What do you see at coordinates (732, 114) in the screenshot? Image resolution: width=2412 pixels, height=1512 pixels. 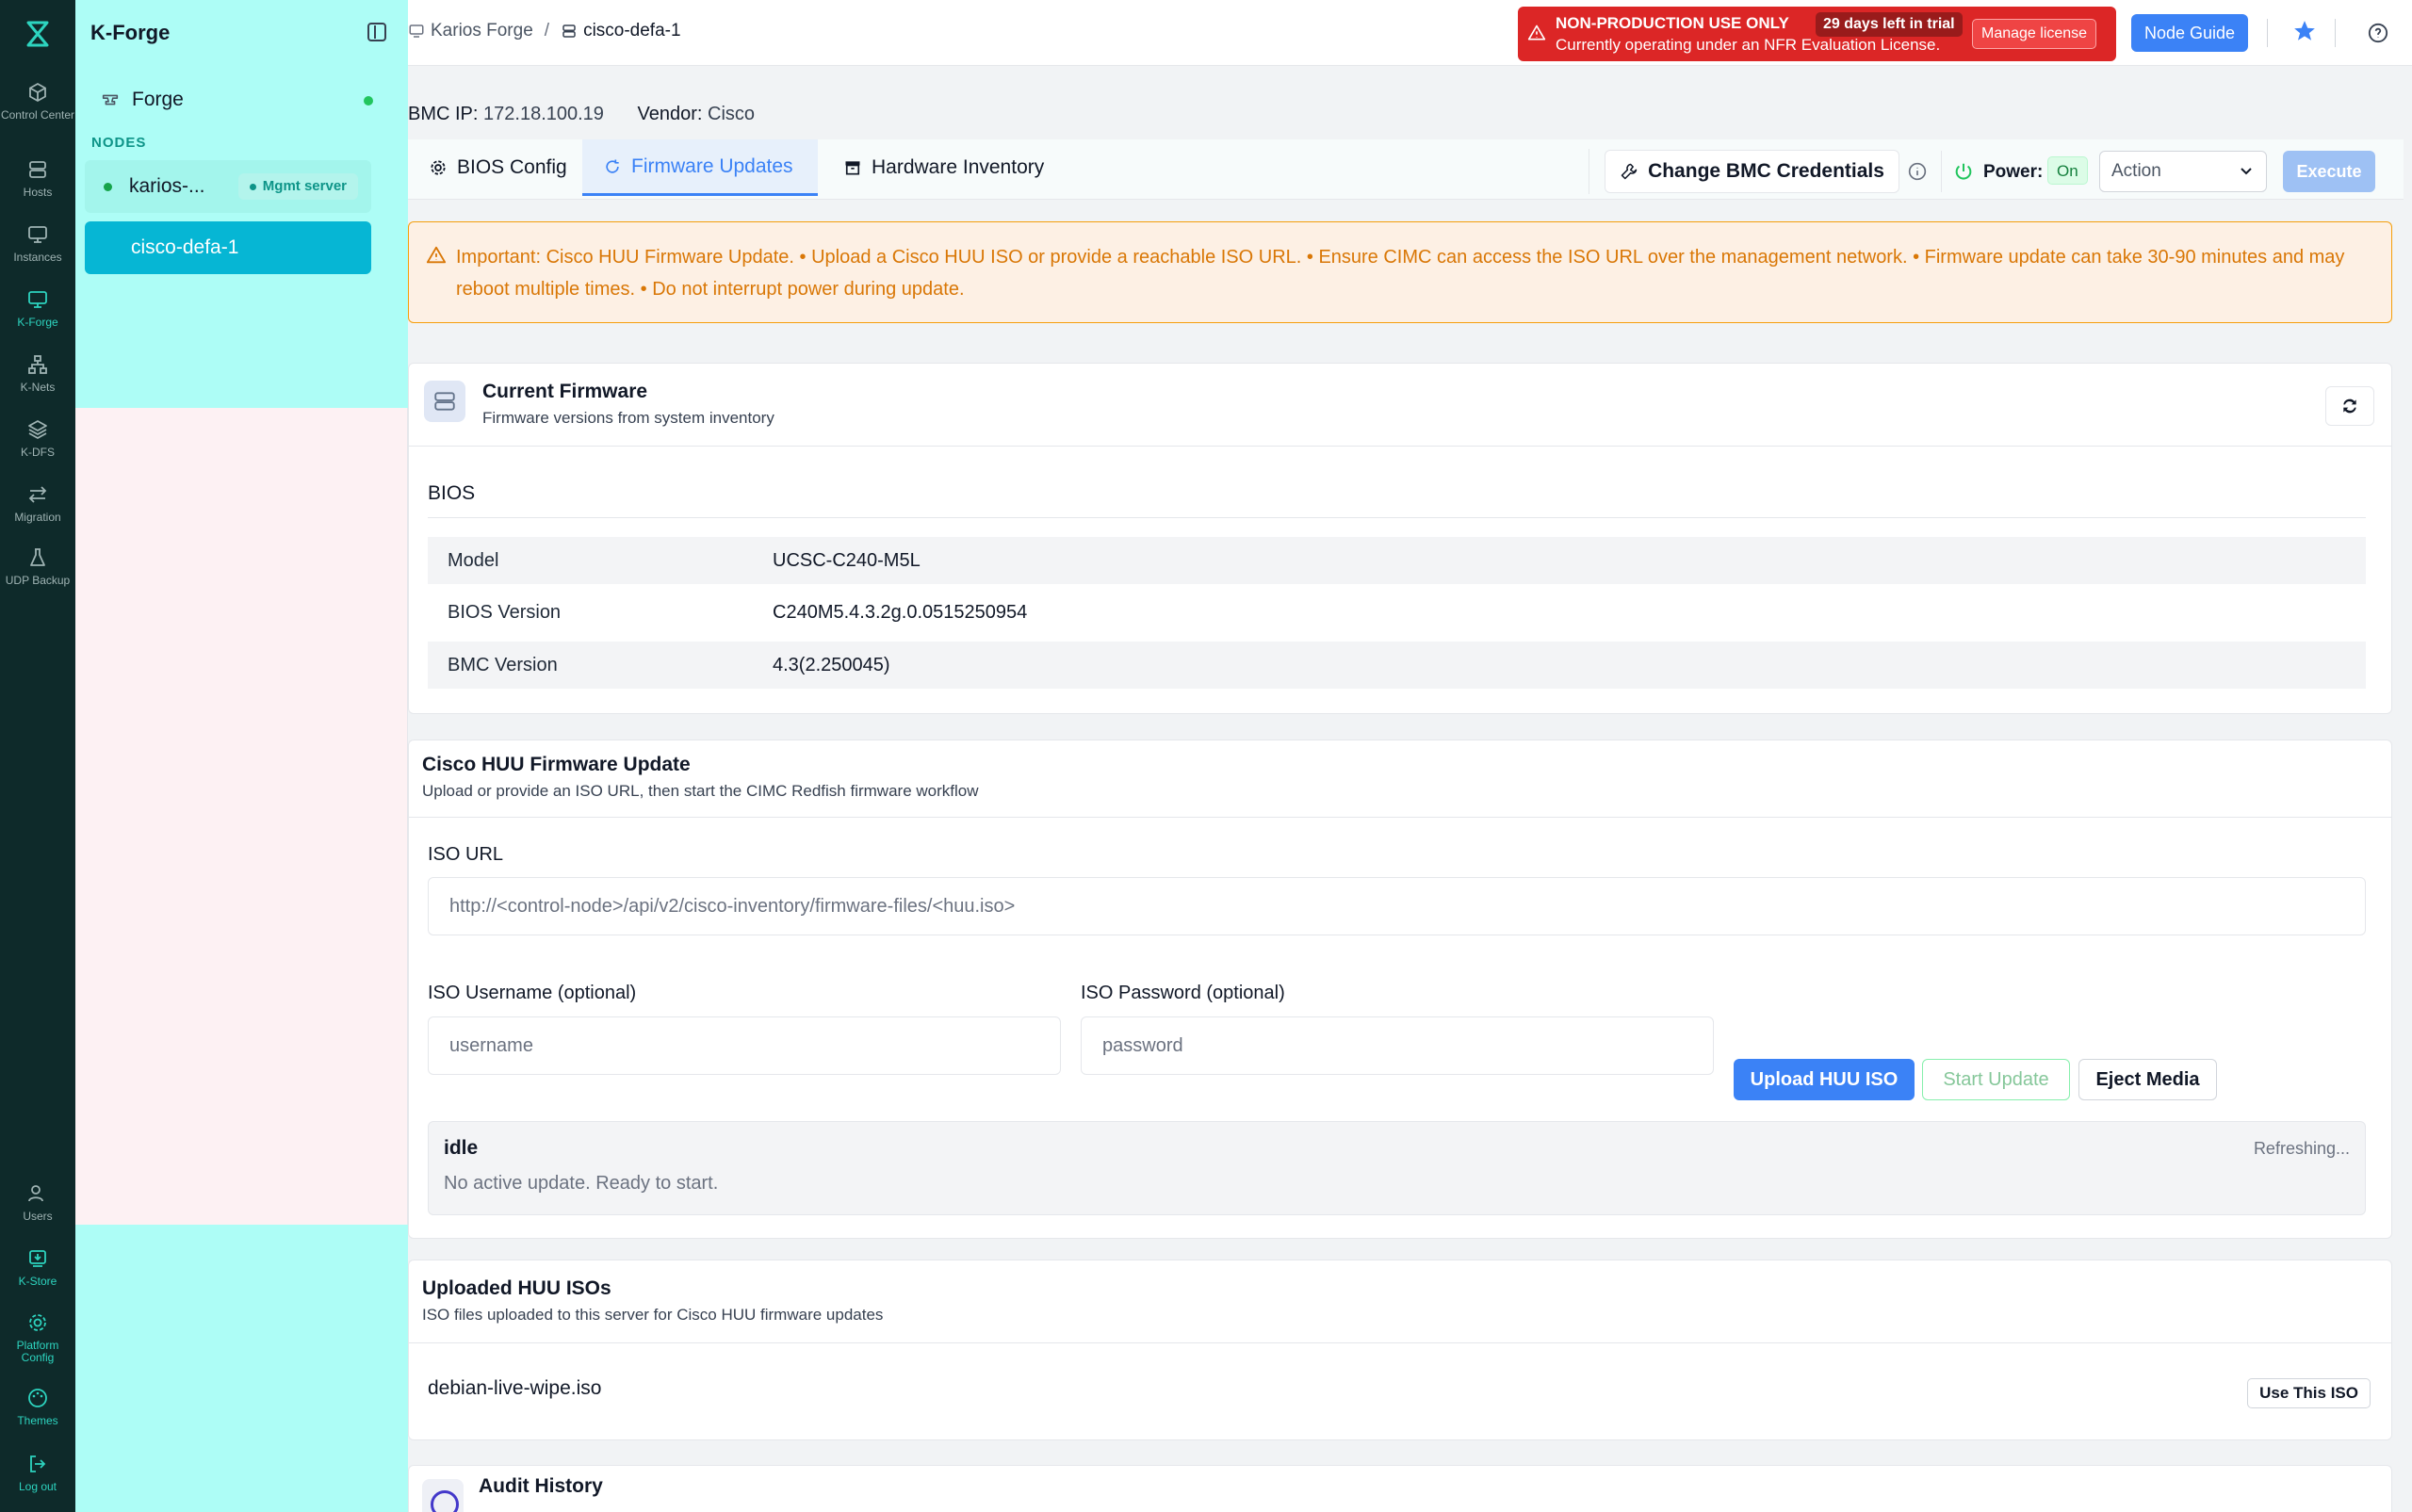 I see `bmc-vendor-value: Cisco` at bounding box center [732, 114].